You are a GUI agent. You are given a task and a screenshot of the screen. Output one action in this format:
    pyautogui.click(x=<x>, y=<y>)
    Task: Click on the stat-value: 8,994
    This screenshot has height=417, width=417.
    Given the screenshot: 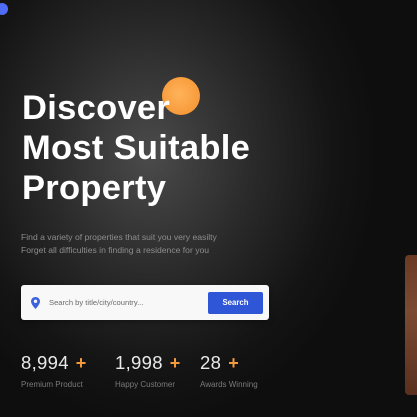 What is the action you would take?
    pyautogui.click(x=45, y=362)
    